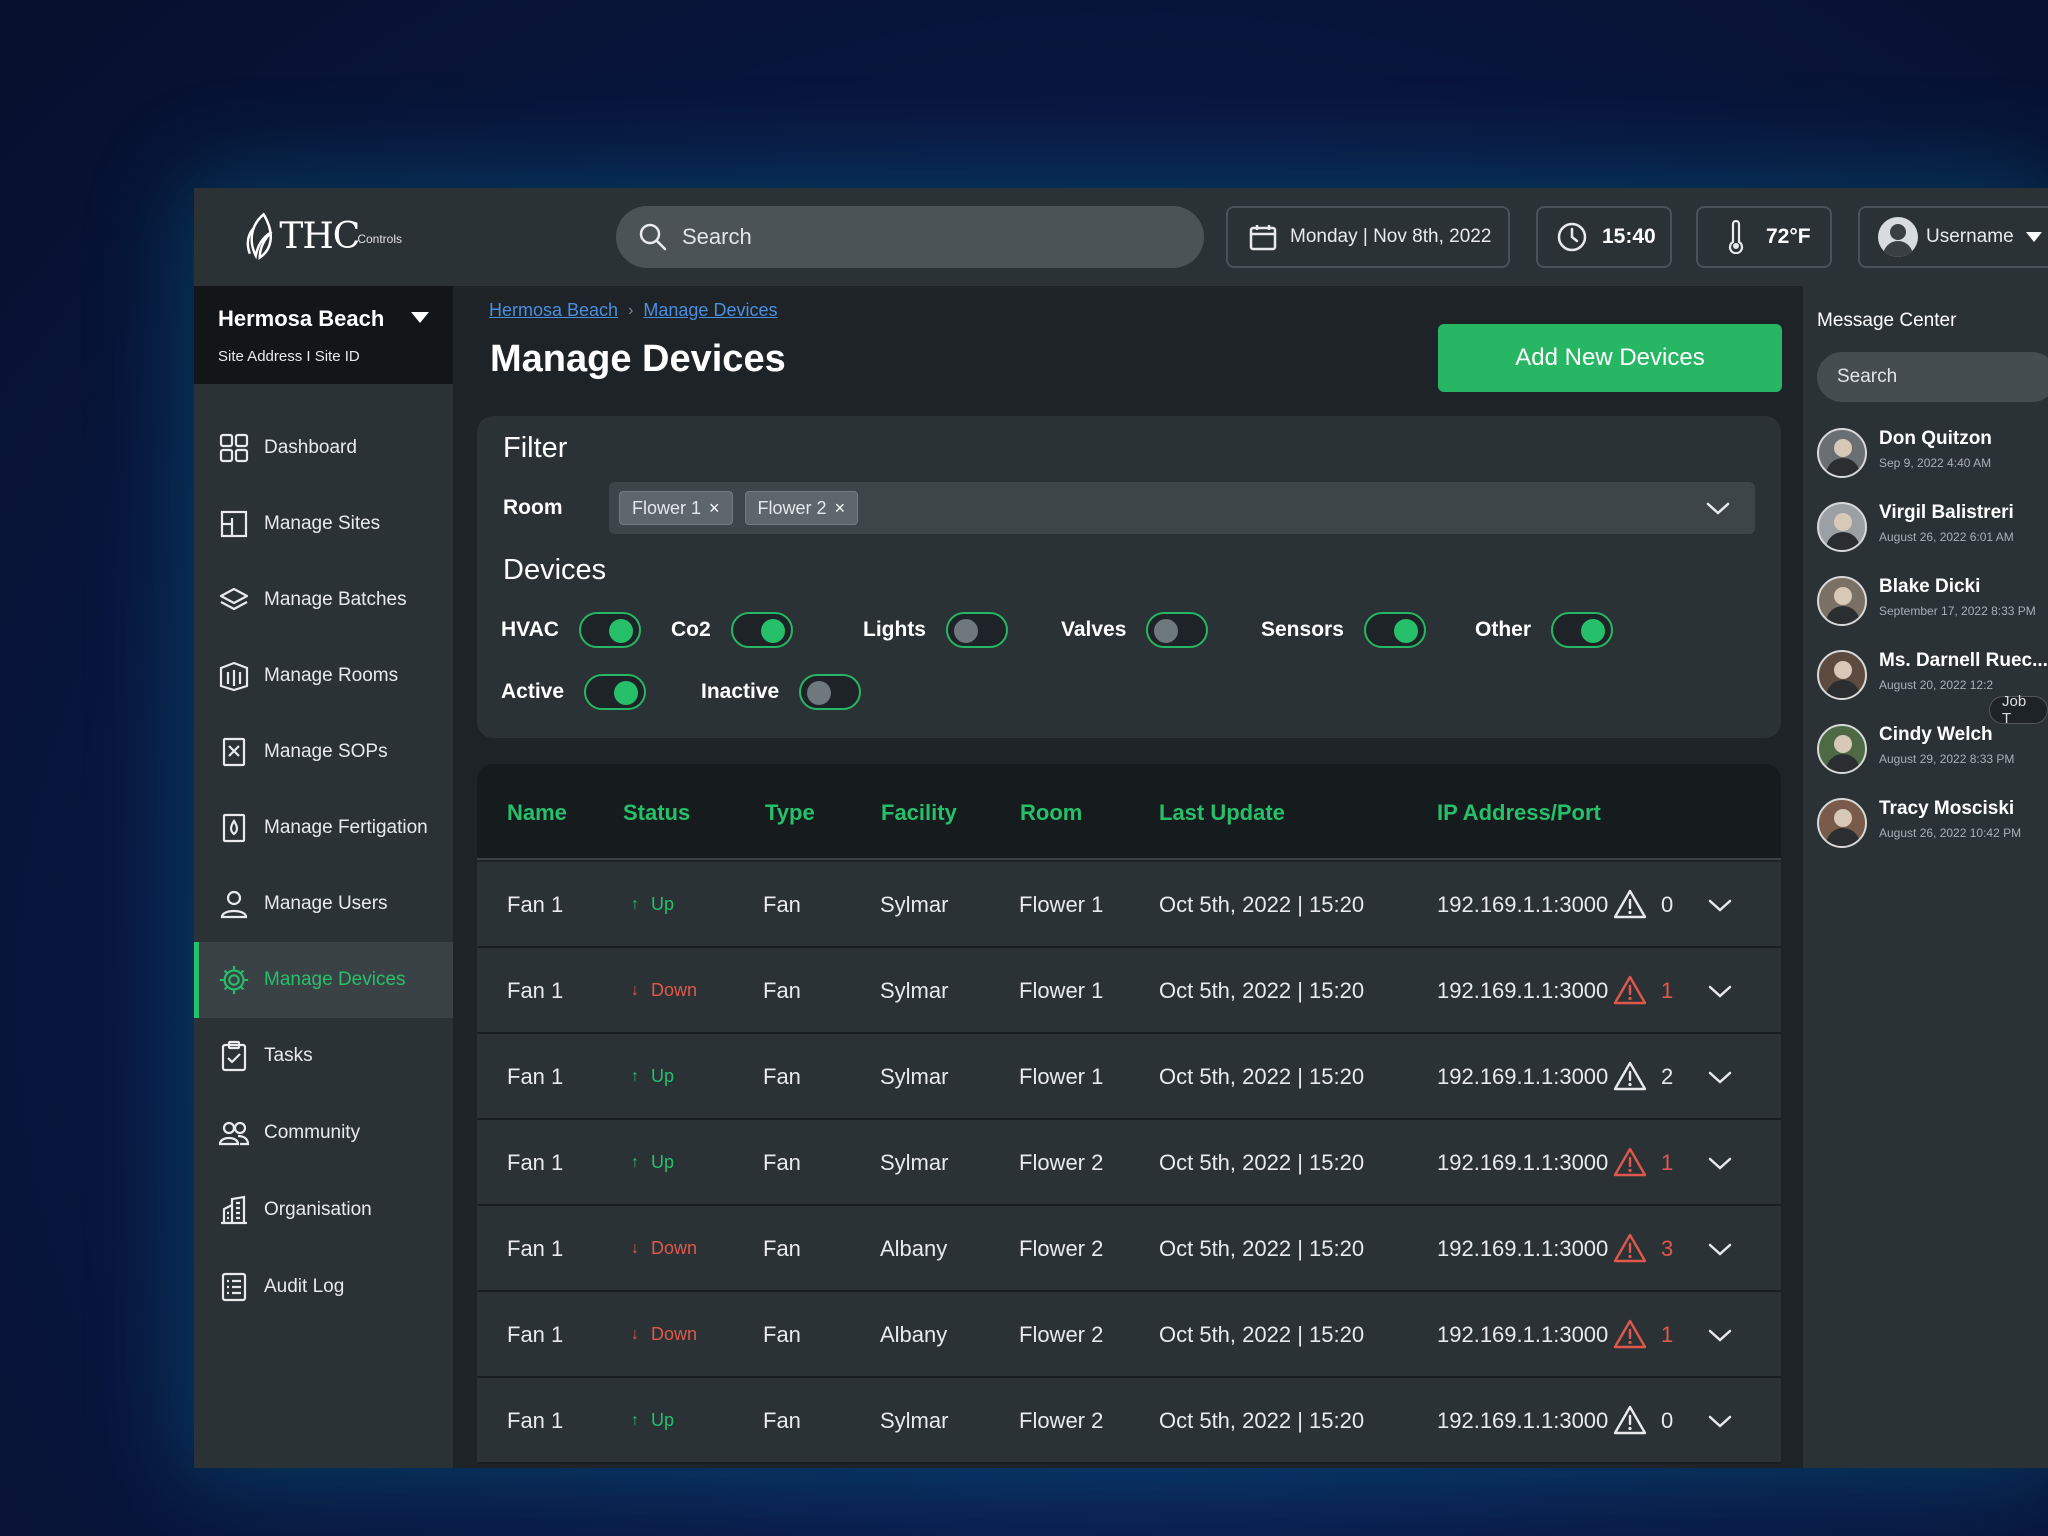 The width and height of the screenshot is (2048, 1536). Describe the element at coordinates (710, 310) in the screenshot. I see `breadcrumb-link-current: Manage Devices` at that location.